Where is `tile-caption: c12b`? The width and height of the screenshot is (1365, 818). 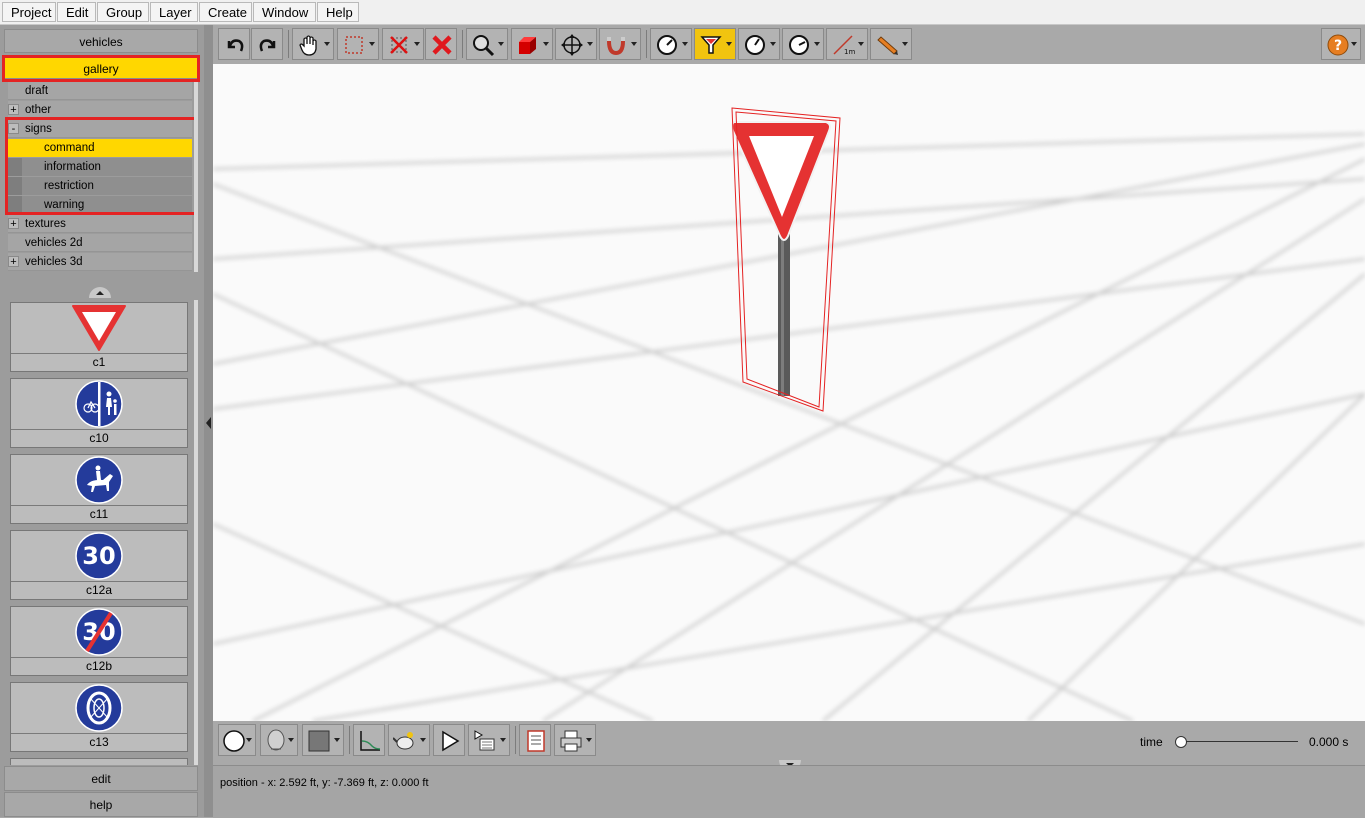 tile-caption: c12b is located at coordinates (99, 666).